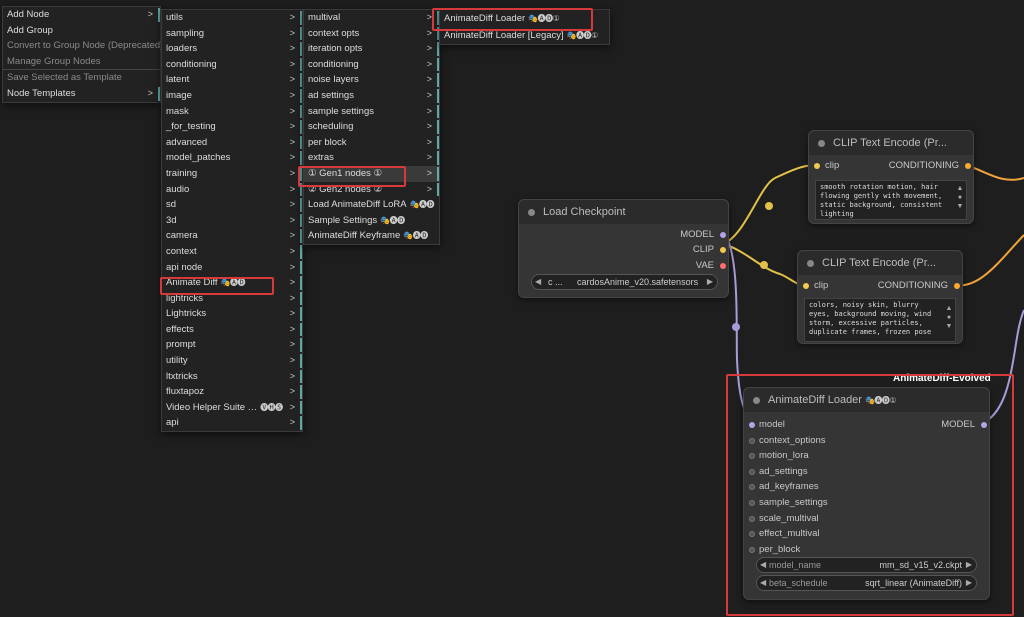 The image size is (1024, 617). I want to click on menu-item-gen1-nodes: ① Gen1 nodes ① >, so click(371, 173).